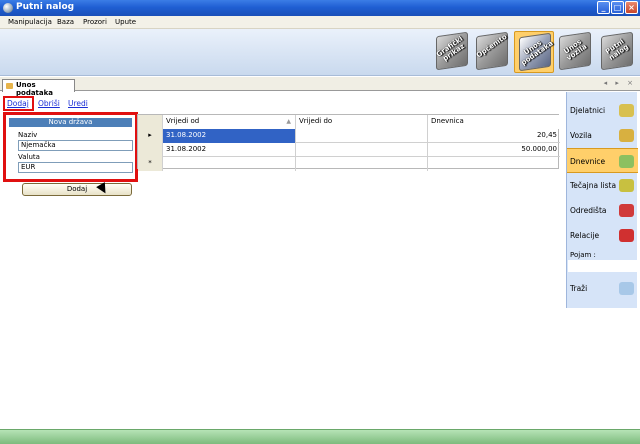 The width and height of the screenshot is (640, 444). I want to click on nav-item-dnevnice: Dnevnice, so click(602, 160).